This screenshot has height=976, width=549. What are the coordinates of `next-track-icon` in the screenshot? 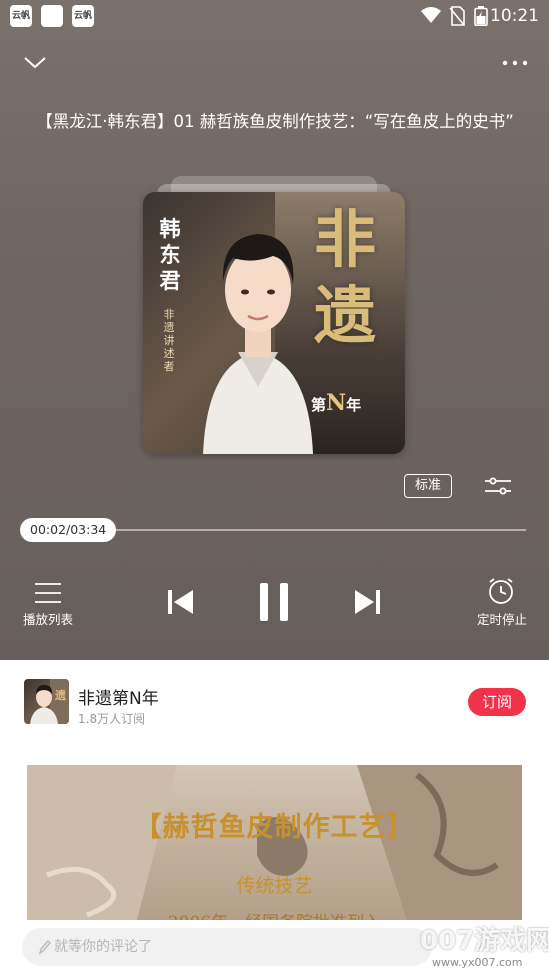 It's located at (368, 602).